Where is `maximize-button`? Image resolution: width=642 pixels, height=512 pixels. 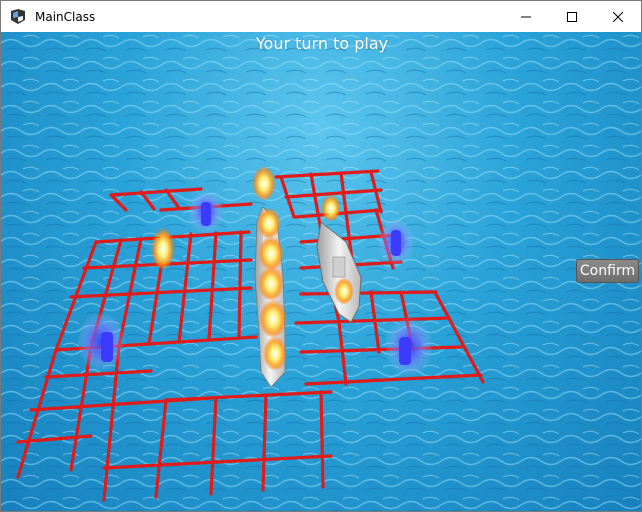
maximize-button is located at coordinates (572, 16).